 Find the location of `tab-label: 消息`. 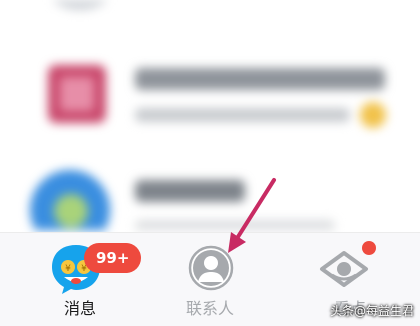

tab-label: 消息 is located at coordinates (79, 308).